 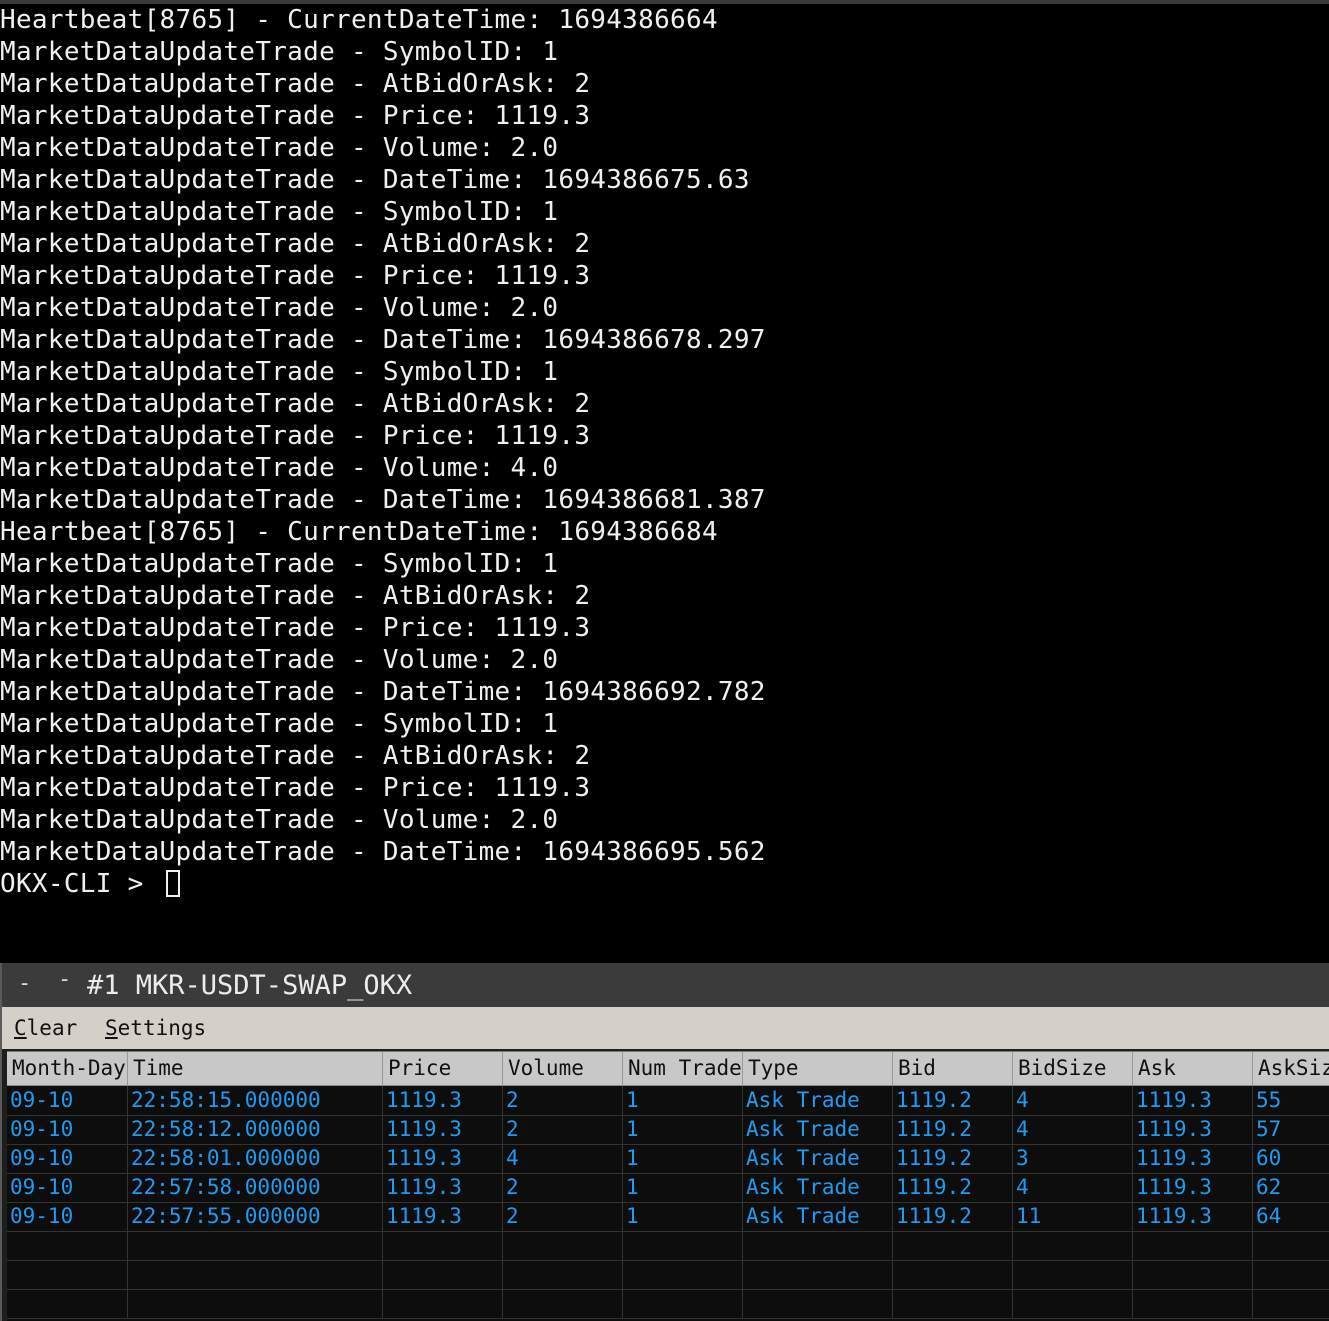 What do you see at coordinates (162, 1028) in the screenshot?
I see `settings-label: ettings` at bounding box center [162, 1028].